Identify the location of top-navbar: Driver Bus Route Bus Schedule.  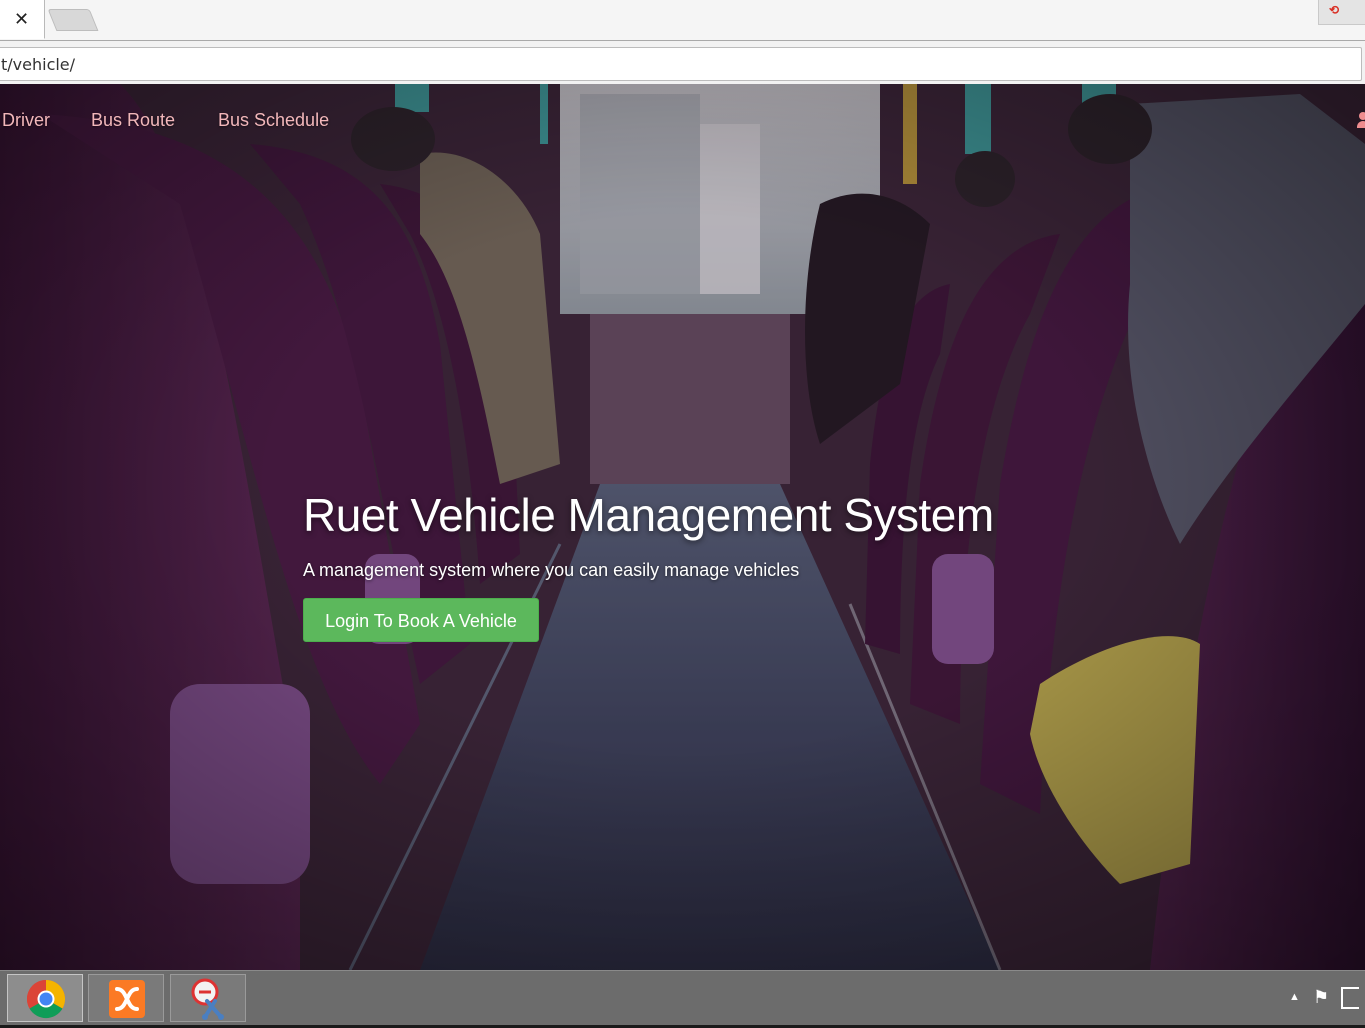
(682, 121).